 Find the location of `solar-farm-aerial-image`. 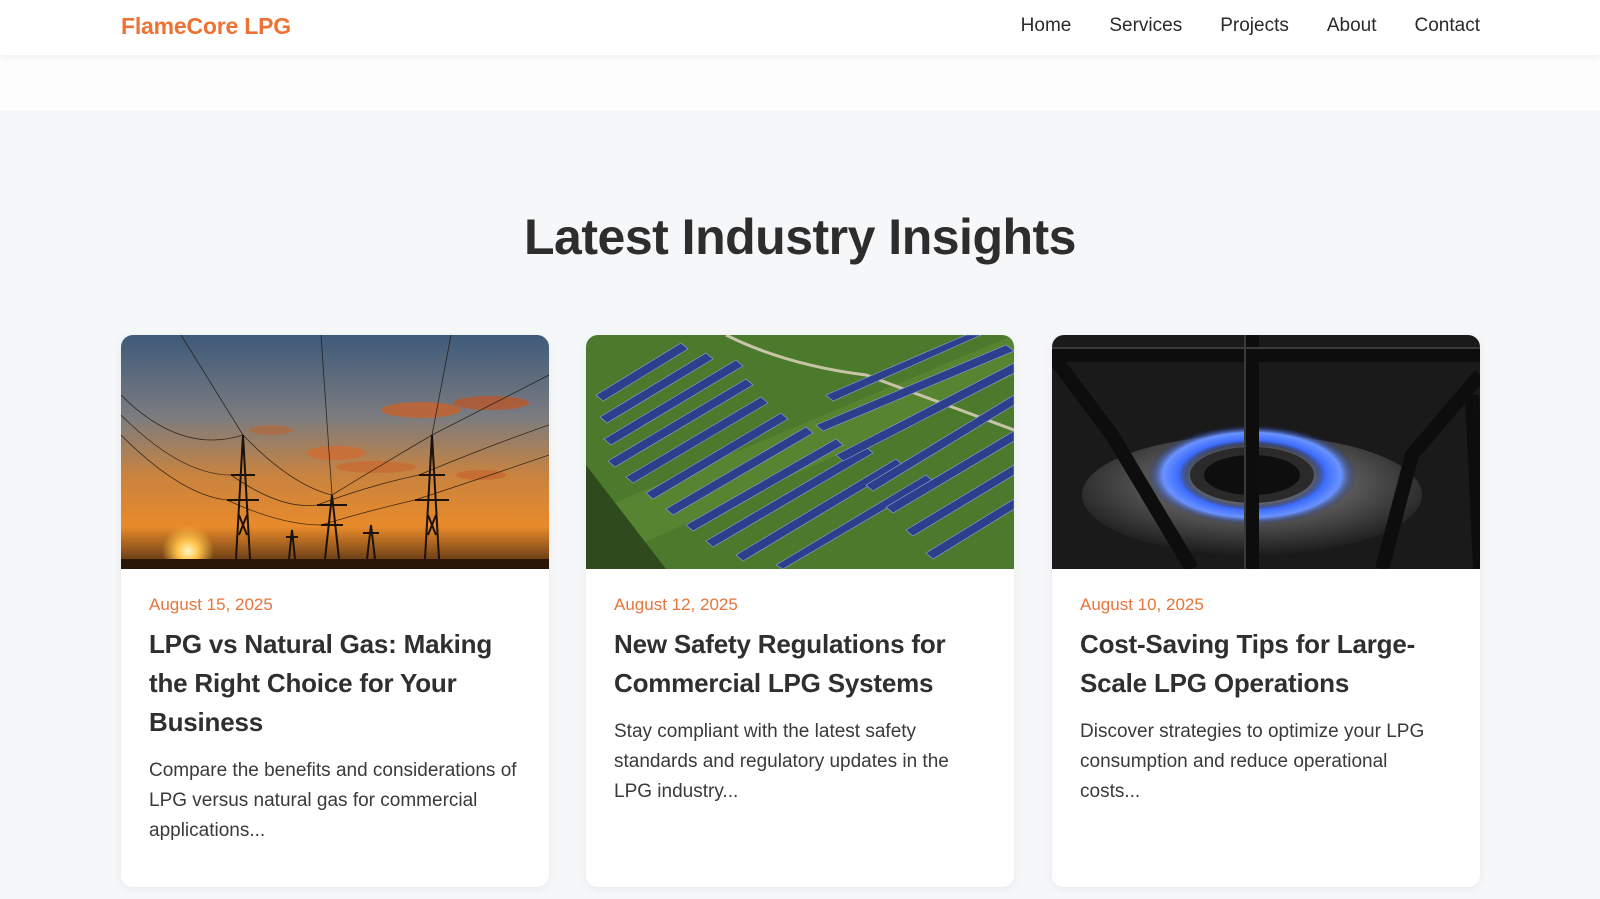

solar-farm-aerial-image is located at coordinates (800, 452).